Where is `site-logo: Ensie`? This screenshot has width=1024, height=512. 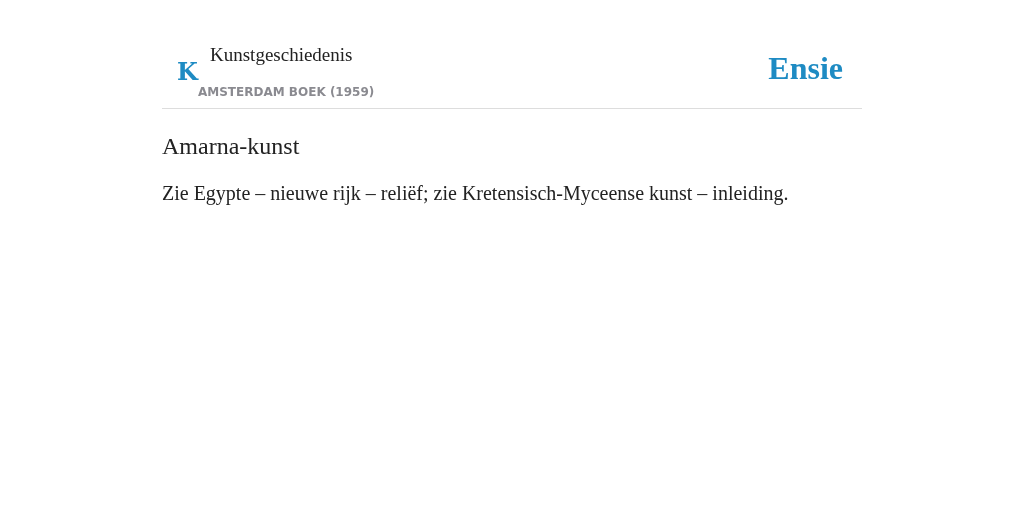 site-logo: Ensie is located at coordinates (805, 68).